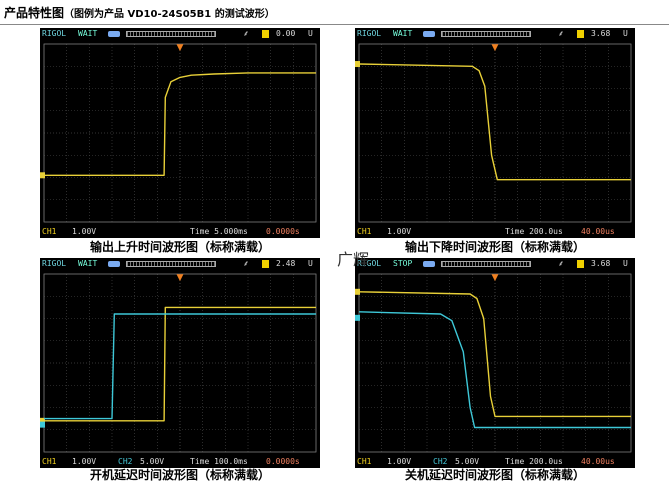  Describe the element at coordinates (179, 247) in the screenshot. I see `figure-caption: 输出上升时间波形图（标称满载）` at that location.